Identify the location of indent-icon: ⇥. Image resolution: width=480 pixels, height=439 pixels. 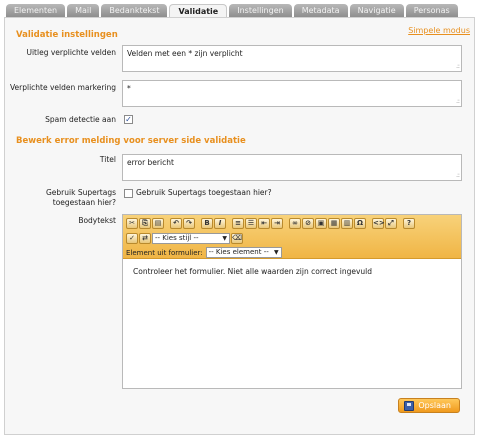
(277, 223).